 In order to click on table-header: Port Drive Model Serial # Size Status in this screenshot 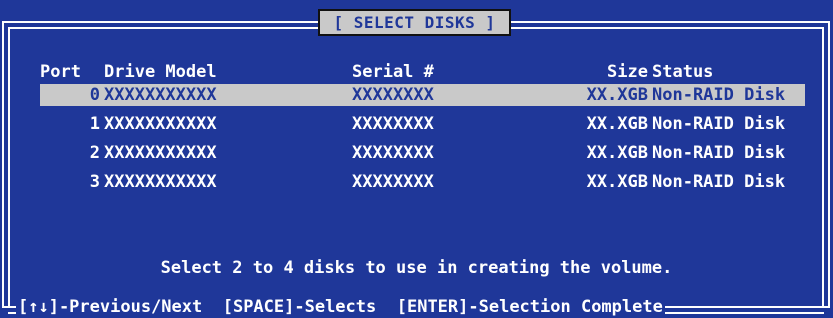, I will do `click(416, 72)`.